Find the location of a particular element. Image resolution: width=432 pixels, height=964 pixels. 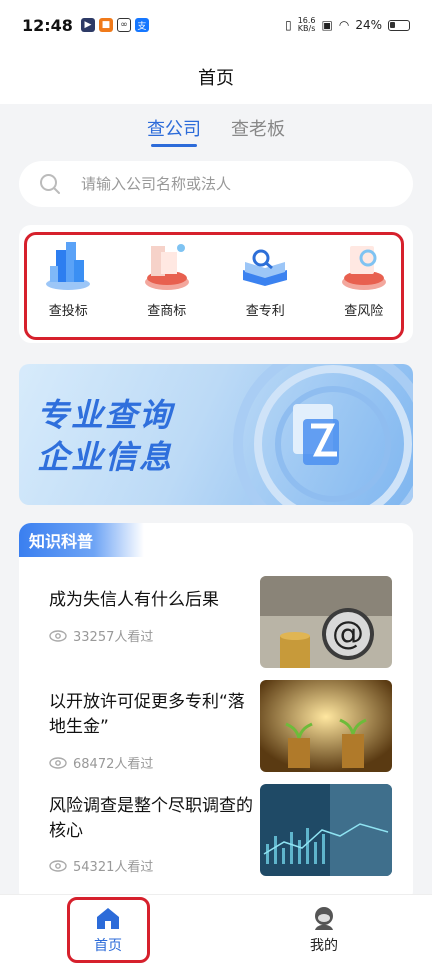

quick-action-risk: 查风险 is located at coordinates (364, 277).